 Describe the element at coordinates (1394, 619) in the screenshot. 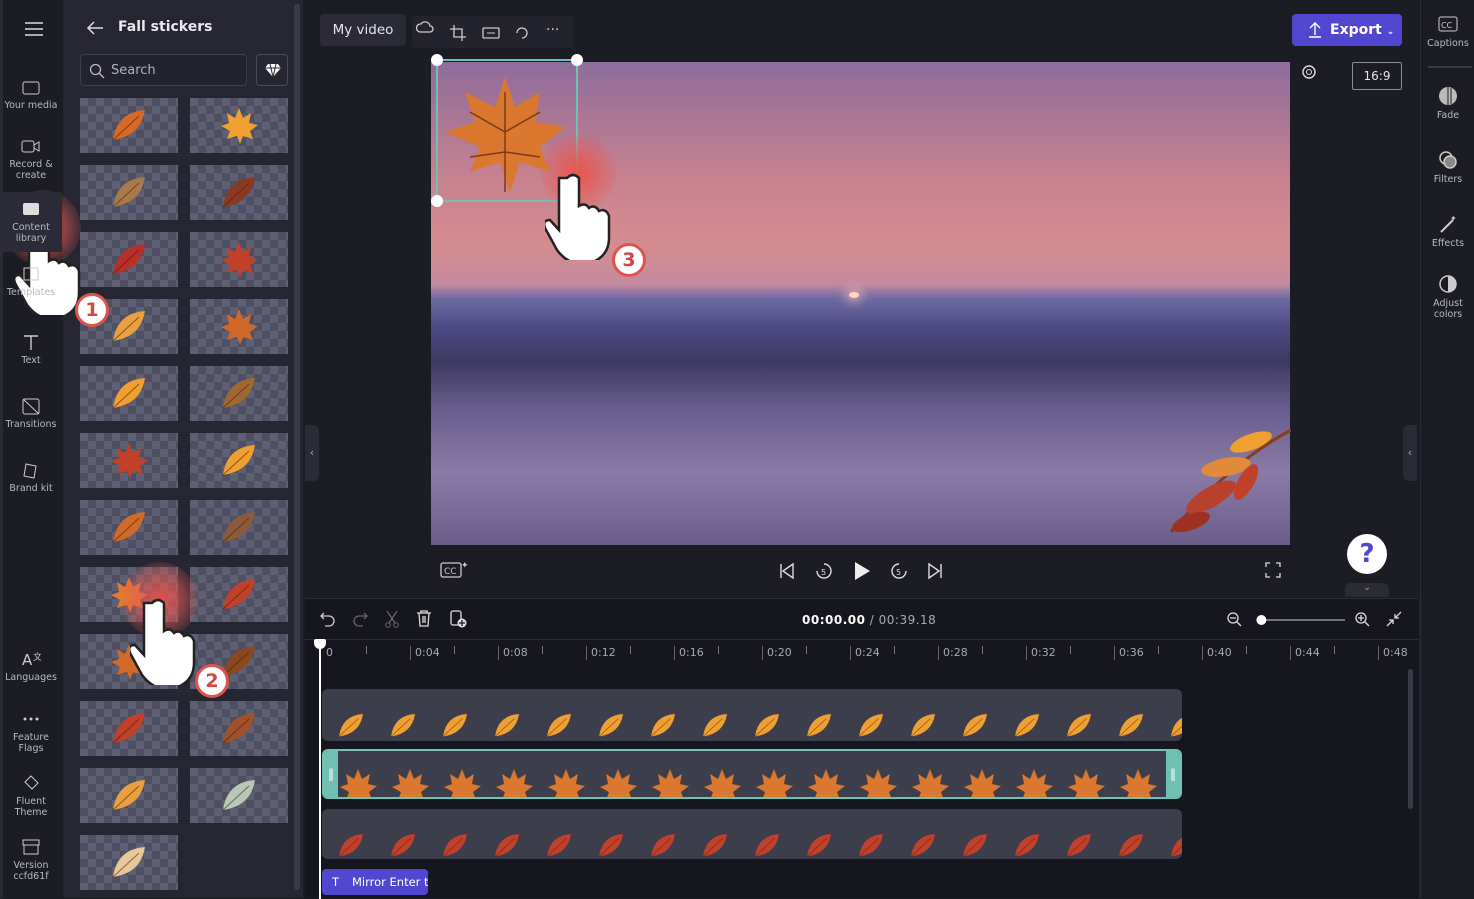

I see `fit-timeline-icon` at that location.